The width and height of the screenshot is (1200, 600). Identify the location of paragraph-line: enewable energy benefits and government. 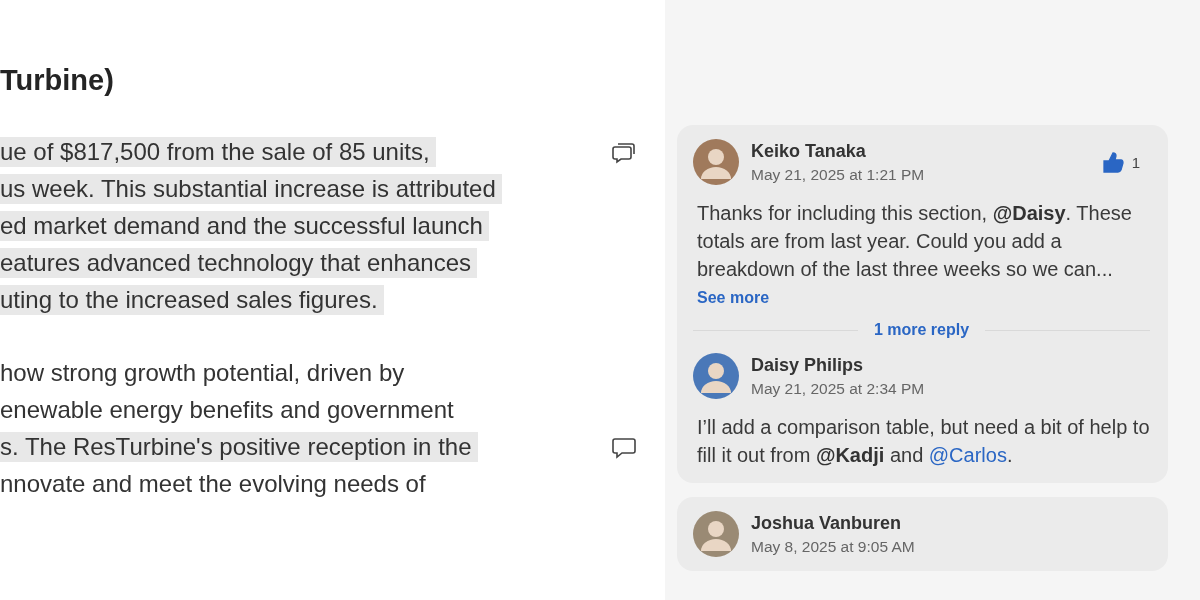
(227, 410).